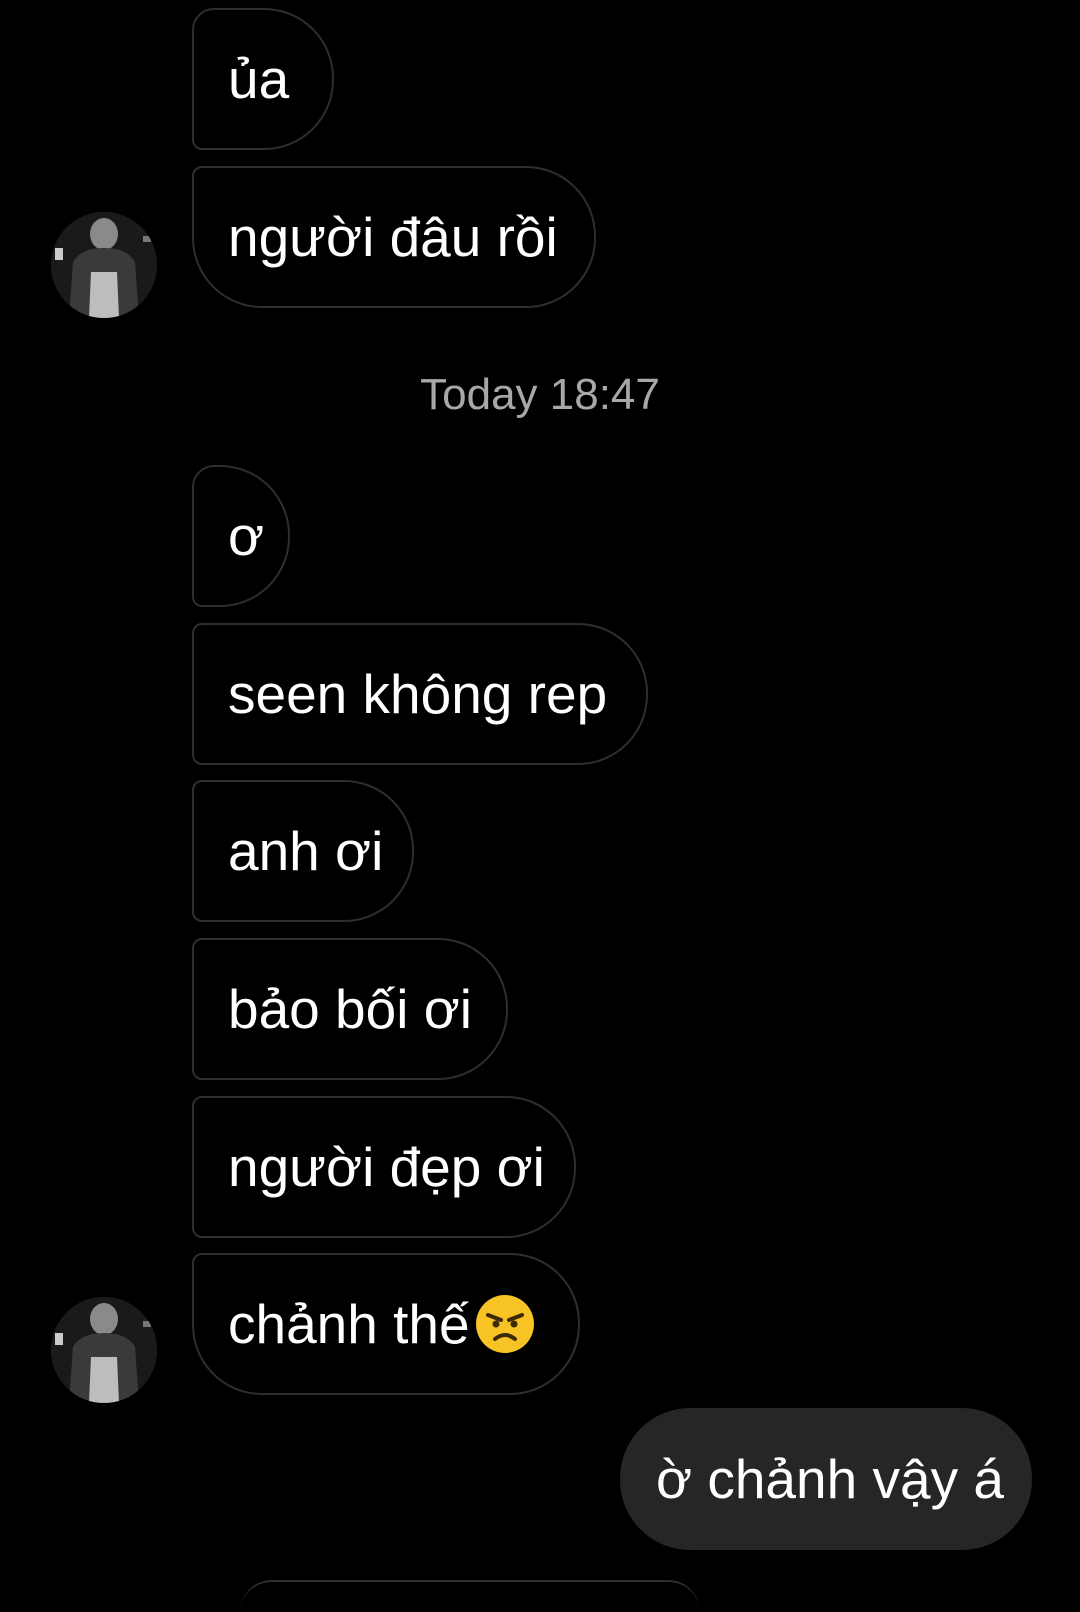 Image resolution: width=1080 pixels, height=1612 pixels. What do you see at coordinates (505, 1324) in the screenshot?
I see `angry-face-emoji-icon` at bounding box center [505, 1324].